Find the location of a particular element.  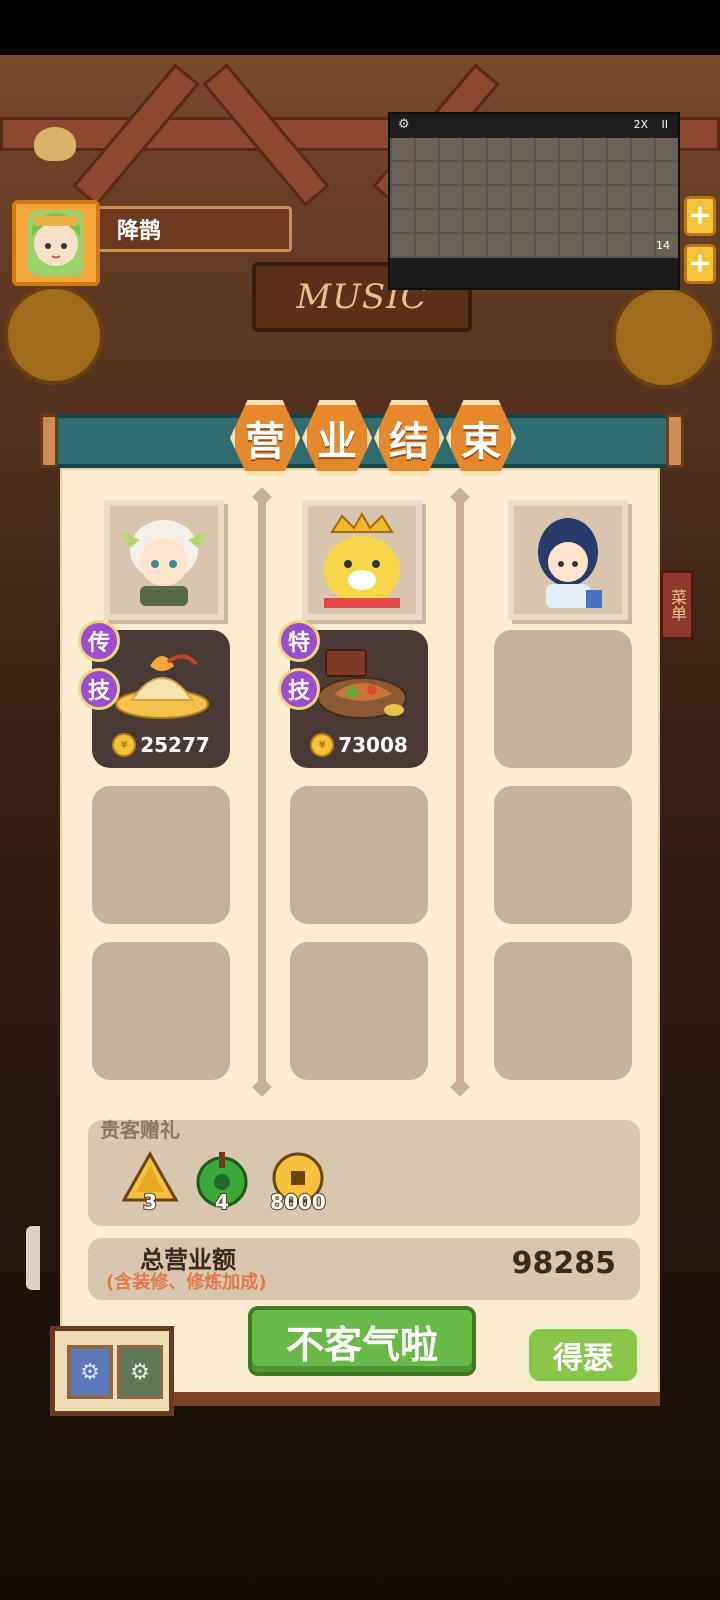

player-name: 降鹊 is located at coordinates (192, 229).